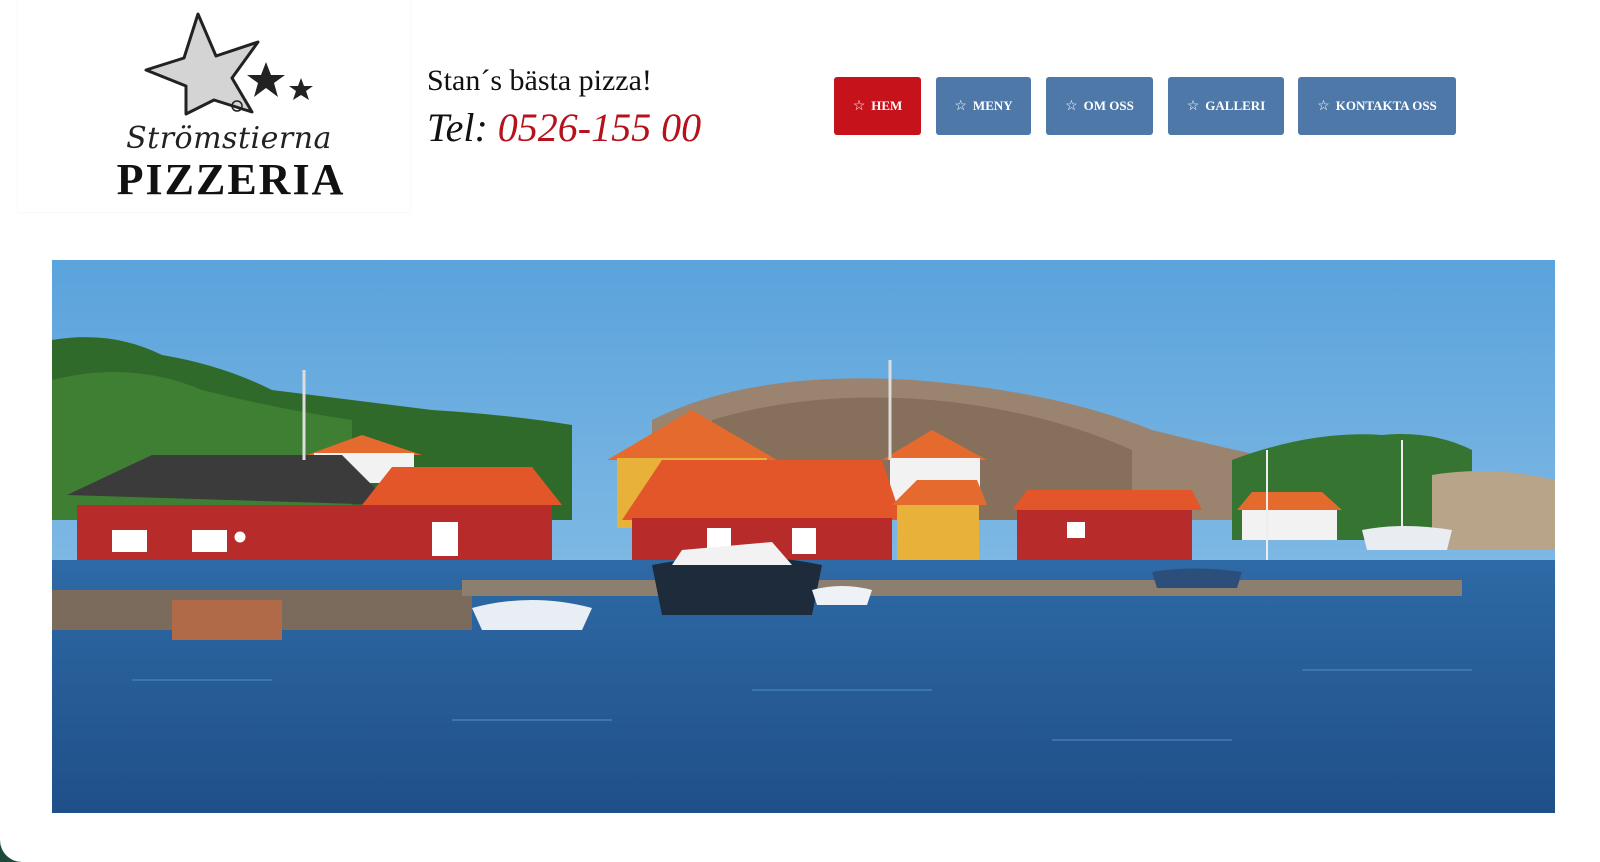 The height and width of the screenshot is (862, 1600). I want to click on nav-label: MENY, so click(992, 105).